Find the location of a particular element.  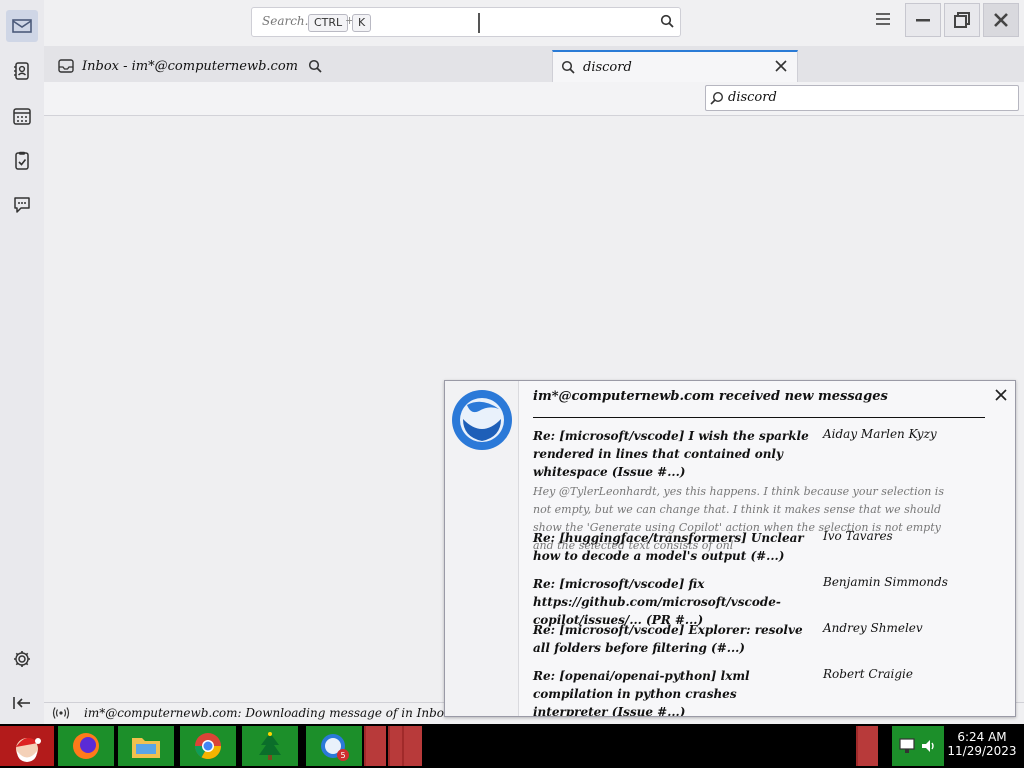

gear-icon is located at coordinates (22, 659).